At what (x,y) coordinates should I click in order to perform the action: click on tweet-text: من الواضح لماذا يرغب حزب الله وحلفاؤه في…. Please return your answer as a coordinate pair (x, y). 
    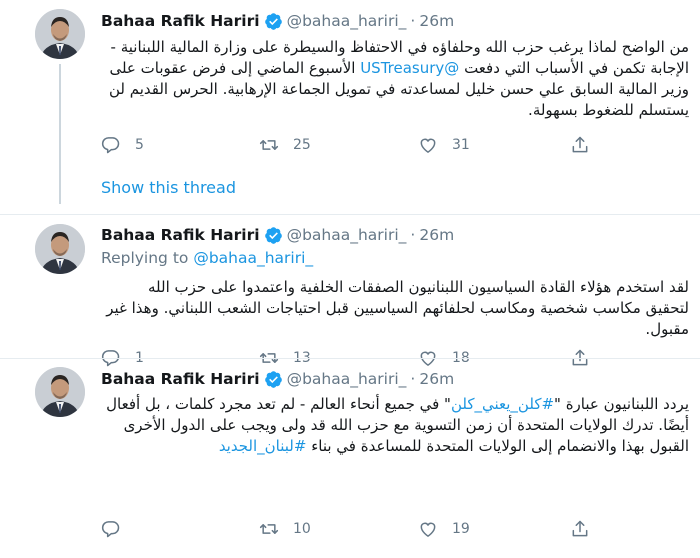
    Looking at the image, I should click on (395, 79).